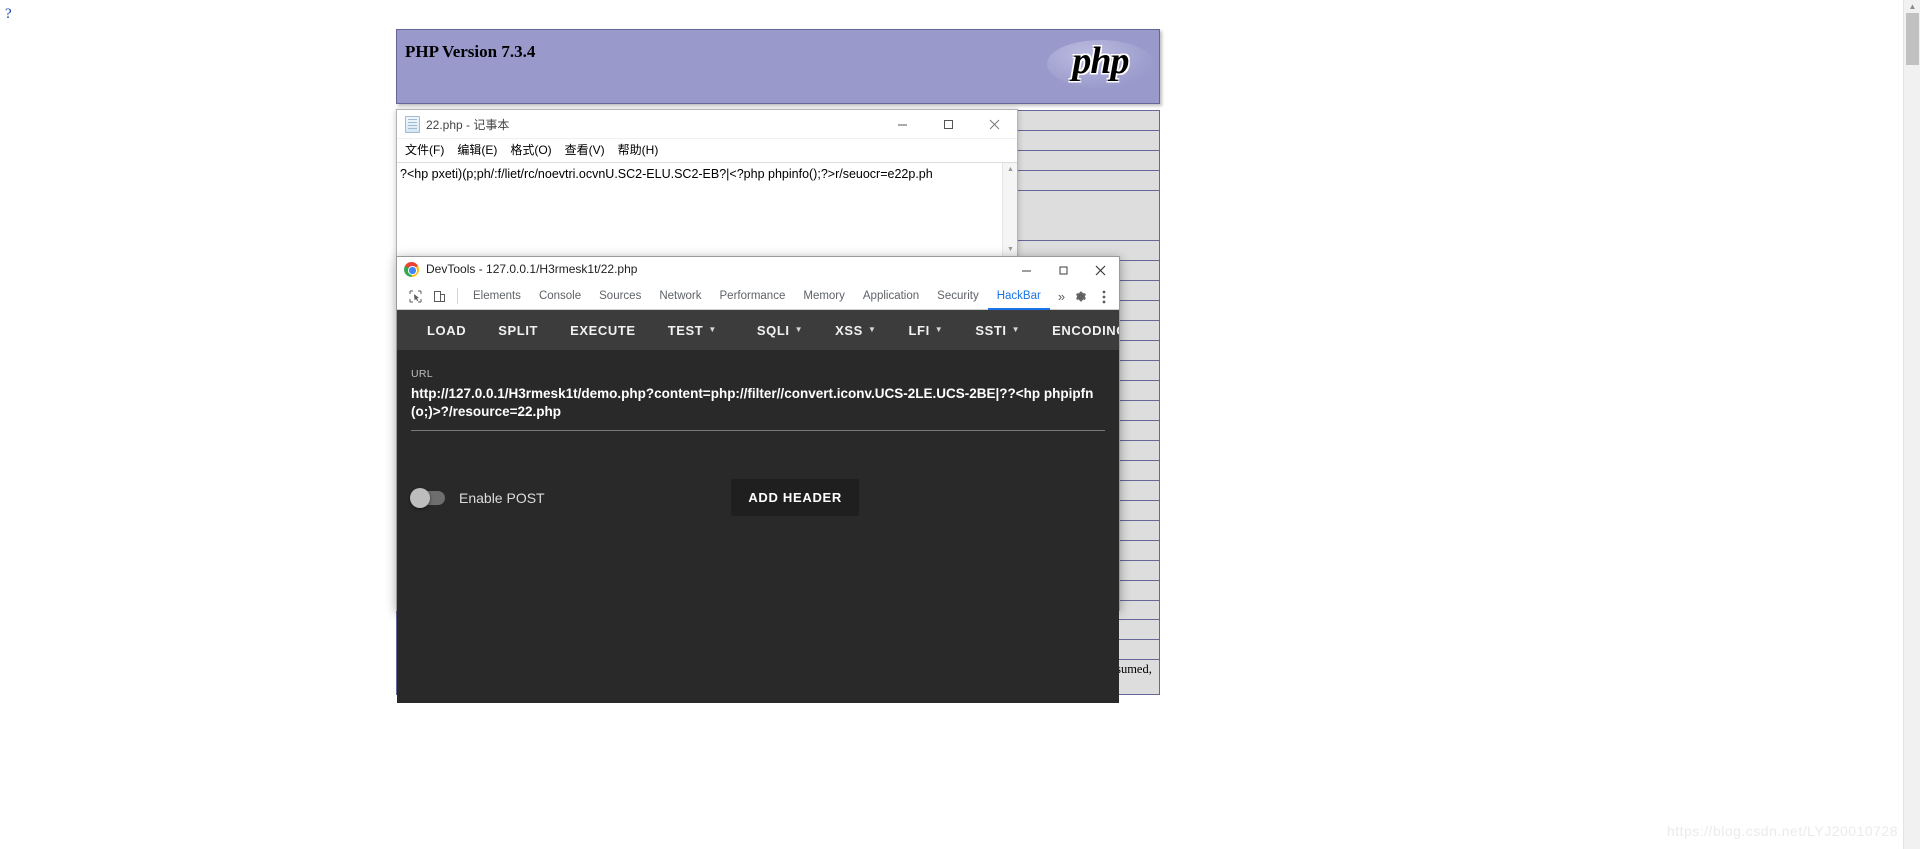 The height and width of the screenshot is (849, 1920). I want to click on devtools-window-controls, so click(1063, 270).